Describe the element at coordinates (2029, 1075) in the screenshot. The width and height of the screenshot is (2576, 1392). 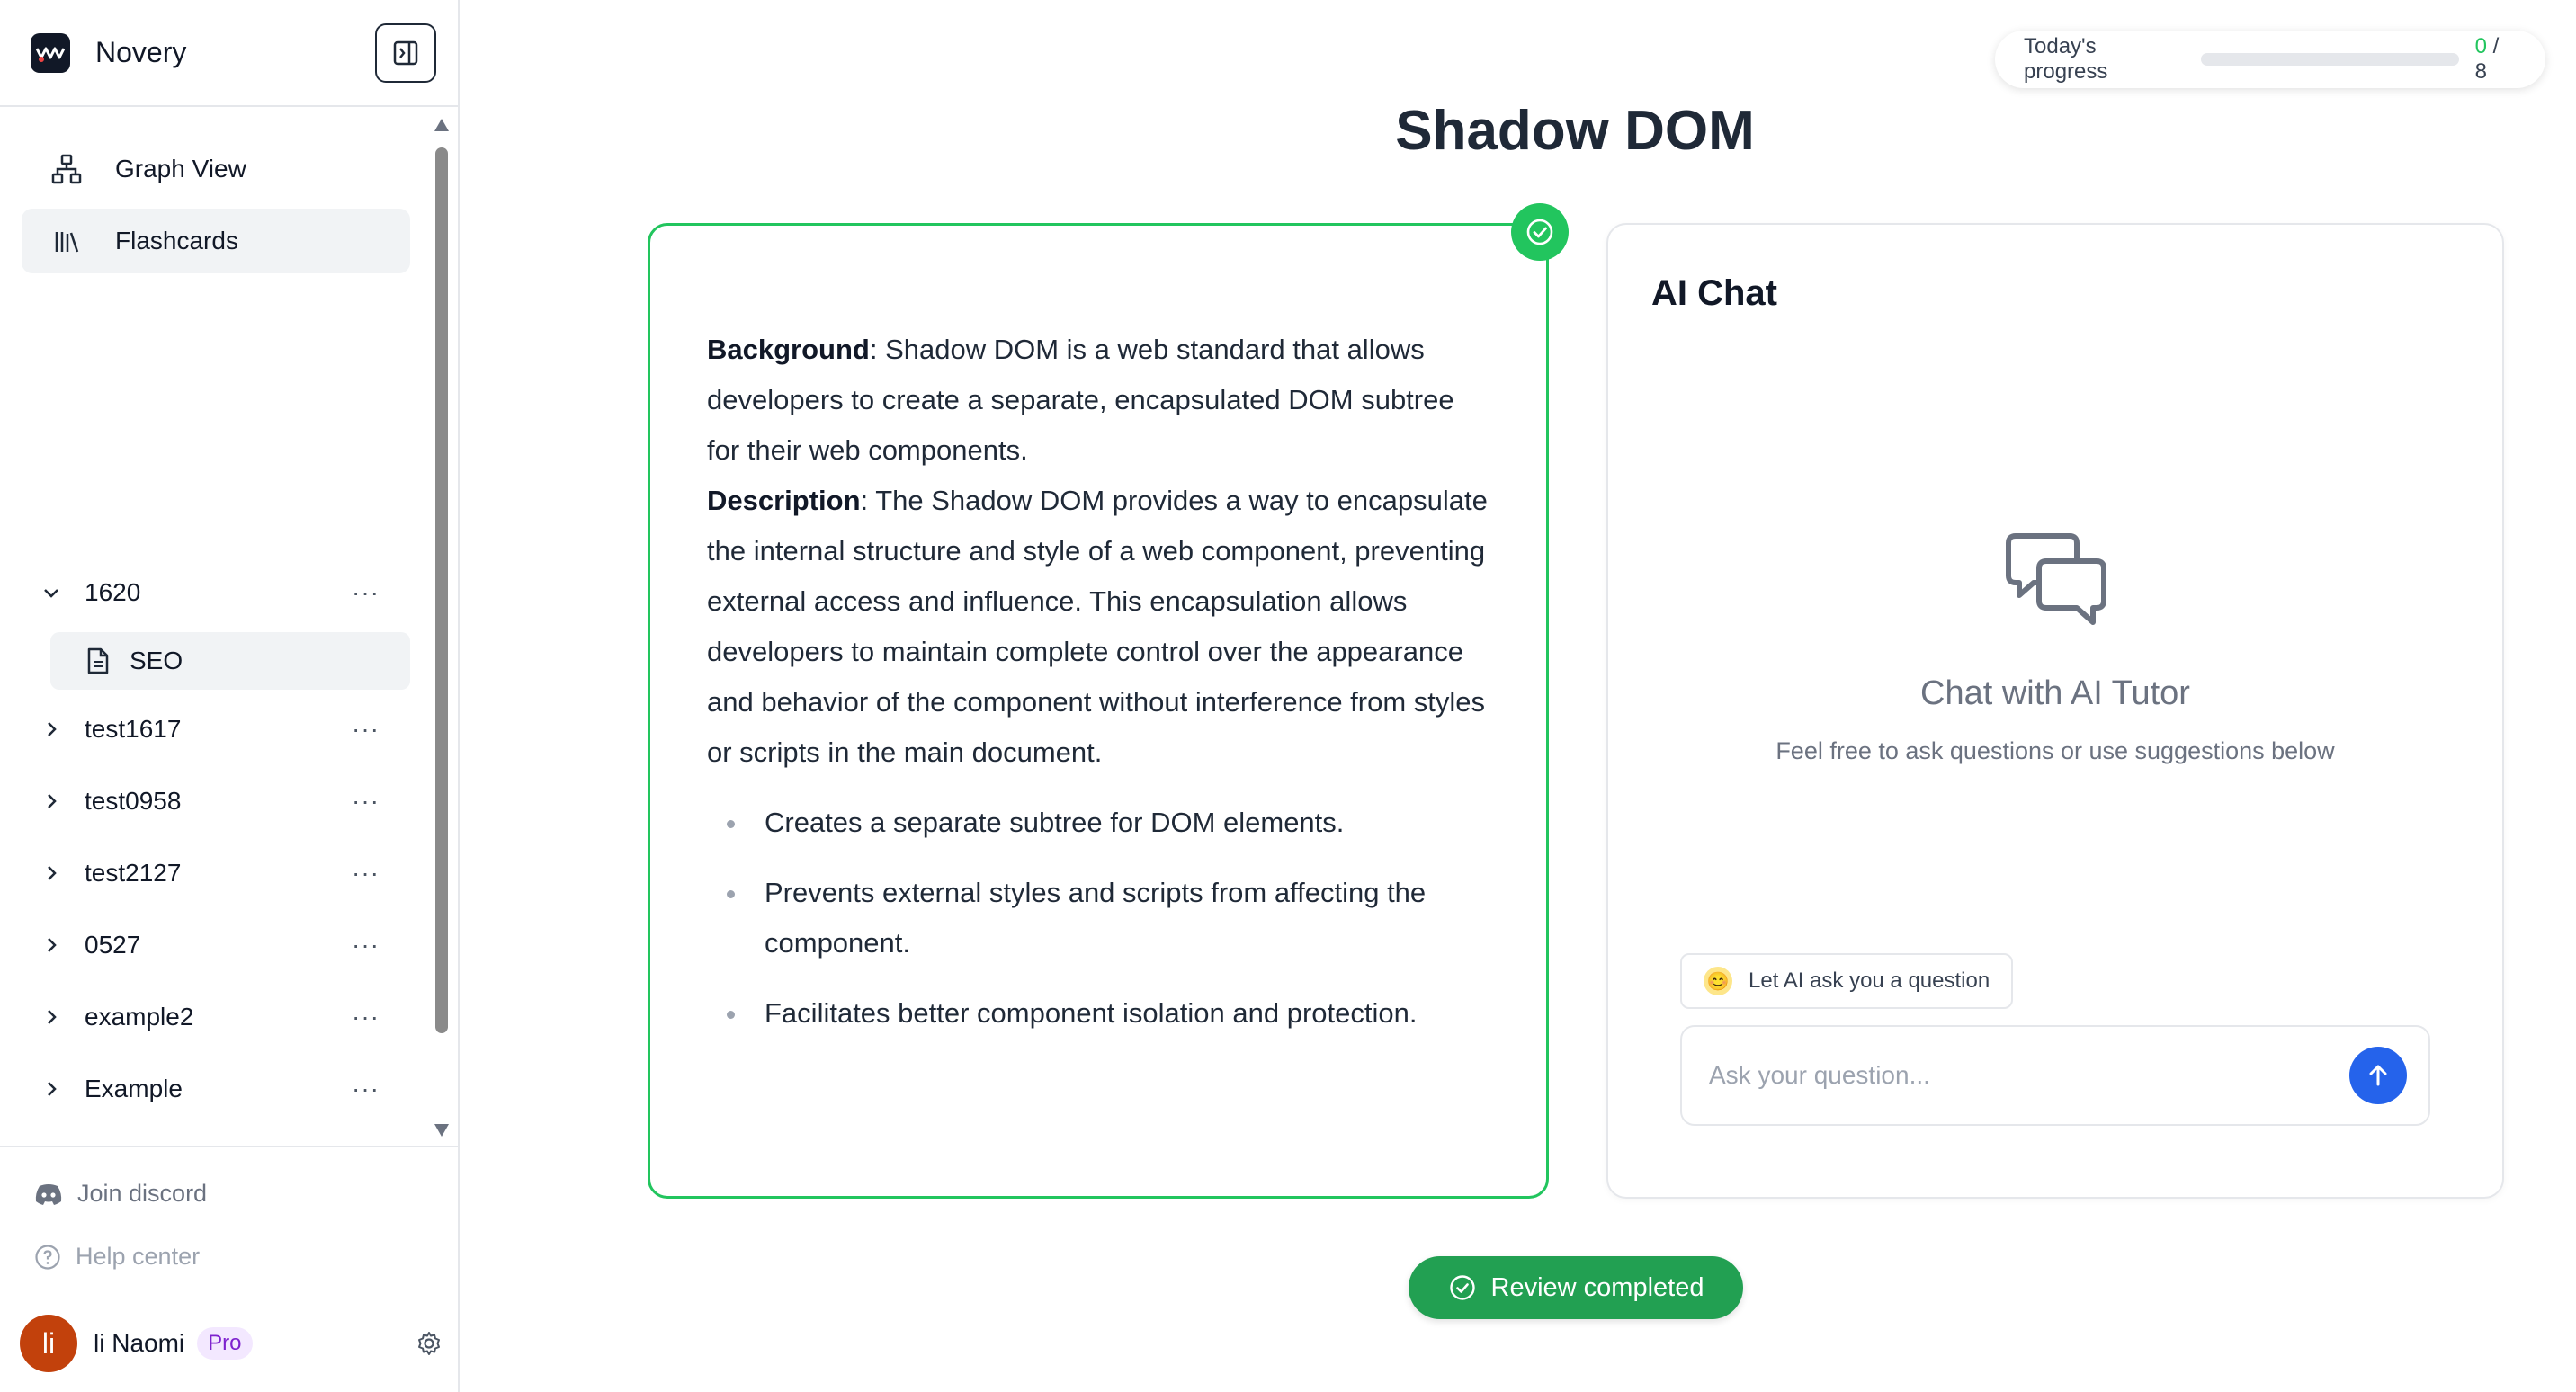
I see `chat-input` at that location.